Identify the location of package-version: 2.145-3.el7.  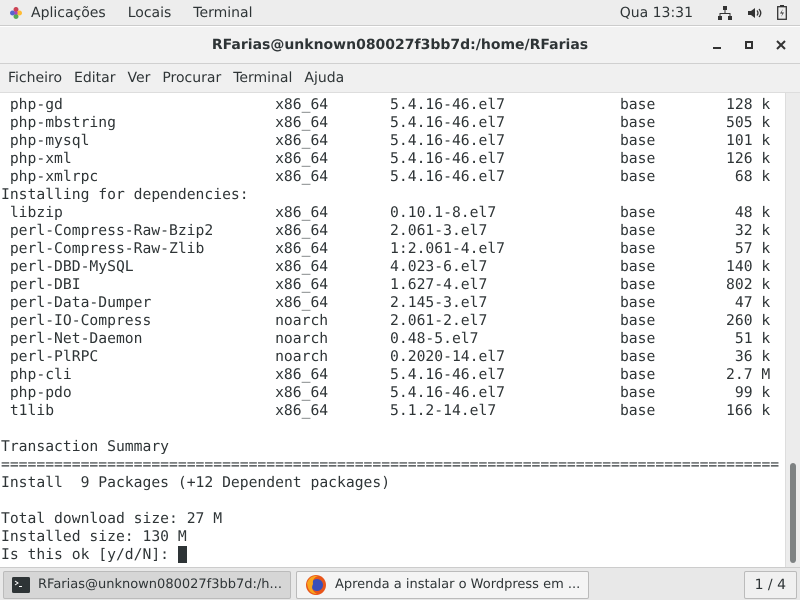
(439, 303).